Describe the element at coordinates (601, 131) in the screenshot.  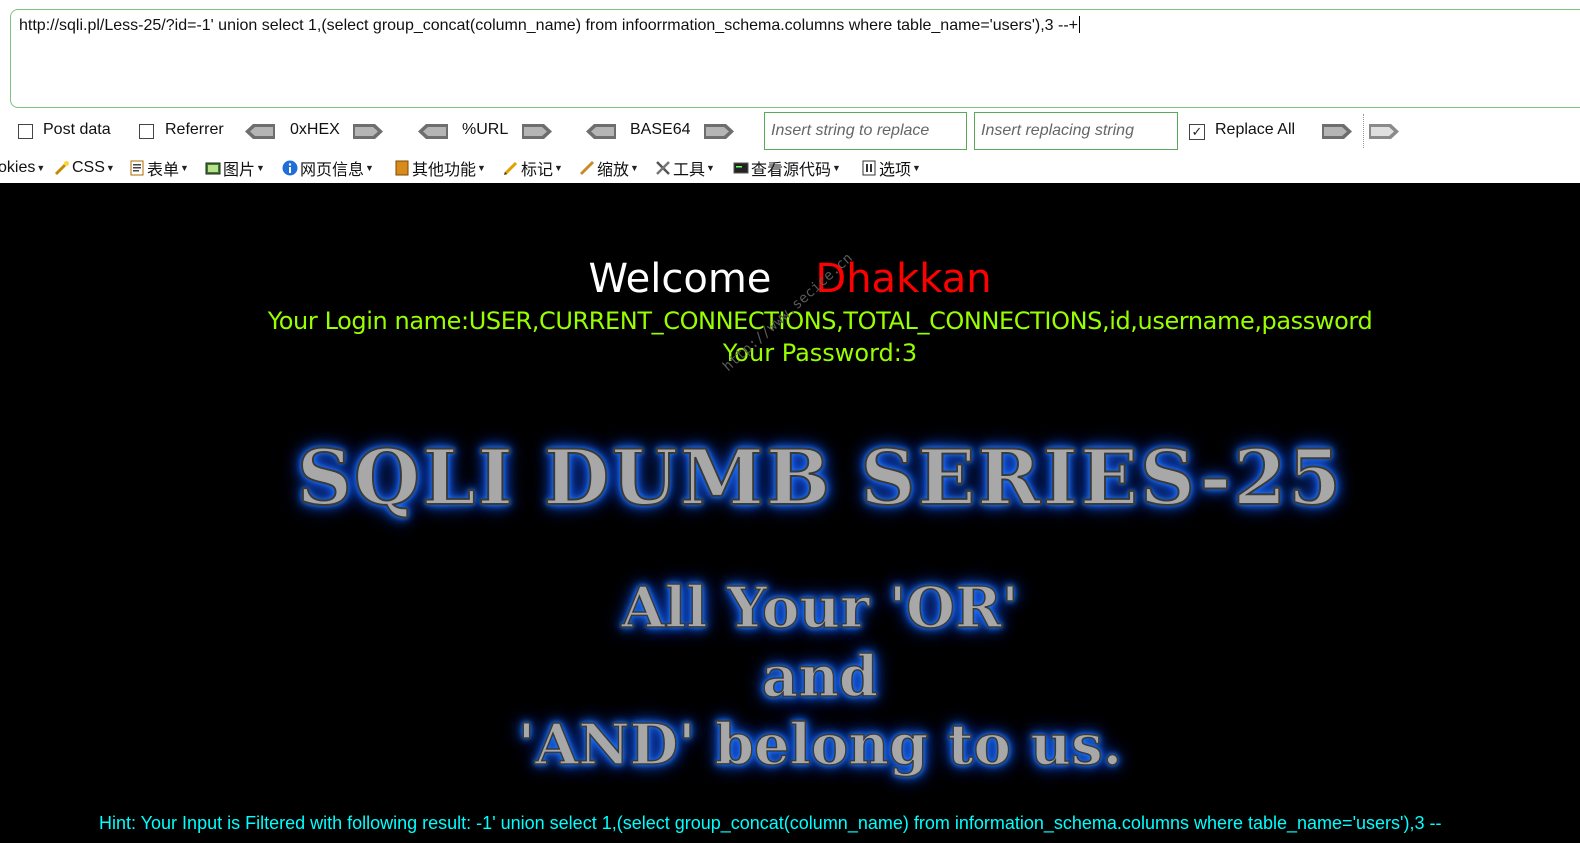
I see `base64-decode-arrow-icon` at that location.